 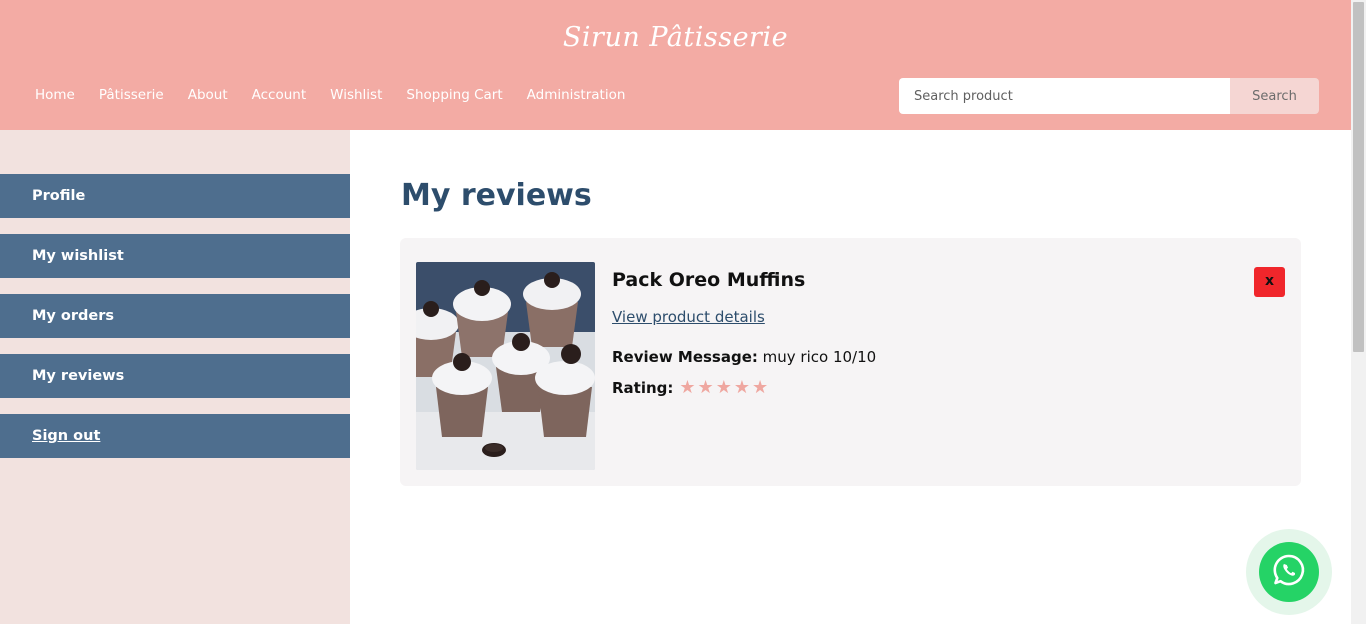 I want to click on sidebar-item-orders: My orders, so click(x=175, y=316).